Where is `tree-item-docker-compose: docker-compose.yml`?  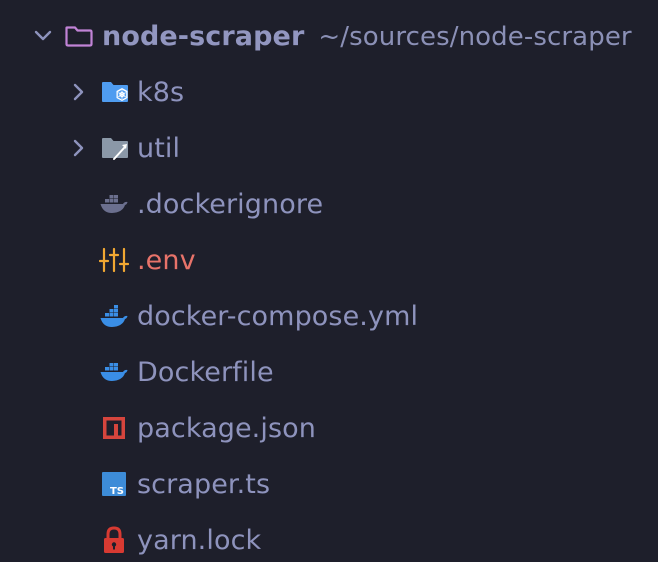 tree-item-docker-compose: docker-compose.yml is located at coordinates (329, 316).